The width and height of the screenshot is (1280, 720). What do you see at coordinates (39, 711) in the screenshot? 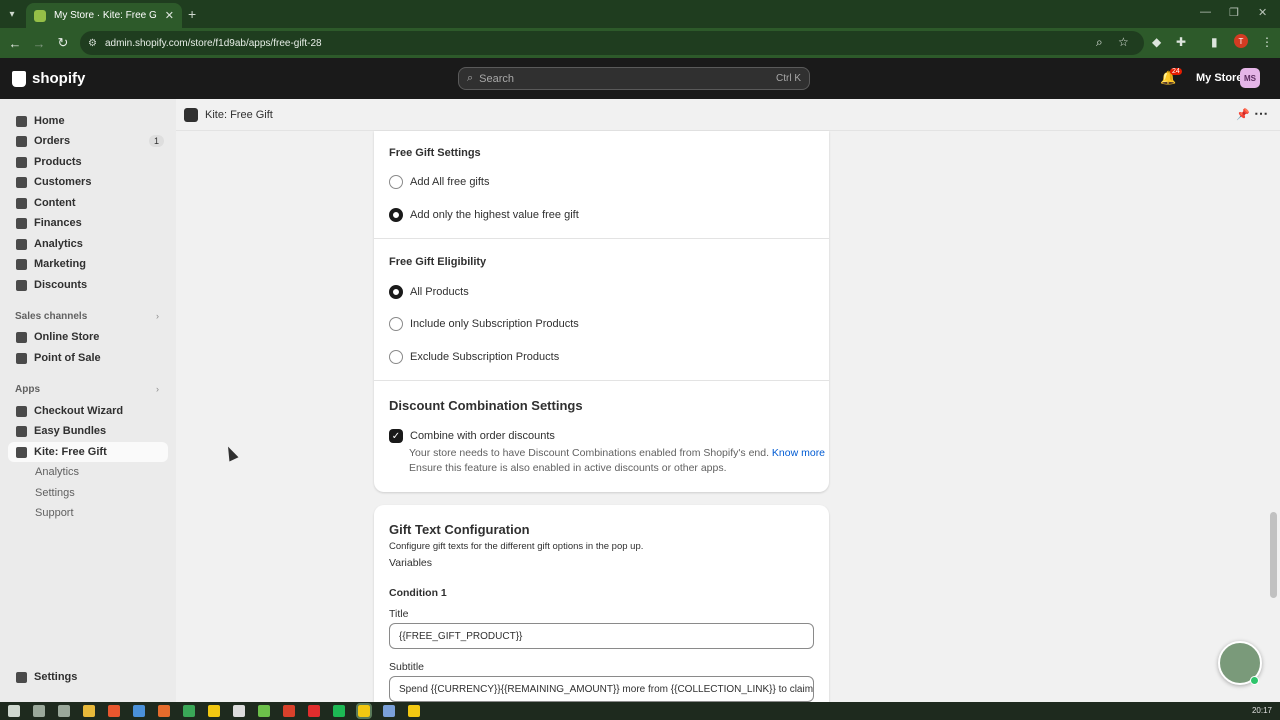
I see `search-taskbar-icon` at bounding box center [39, 711].